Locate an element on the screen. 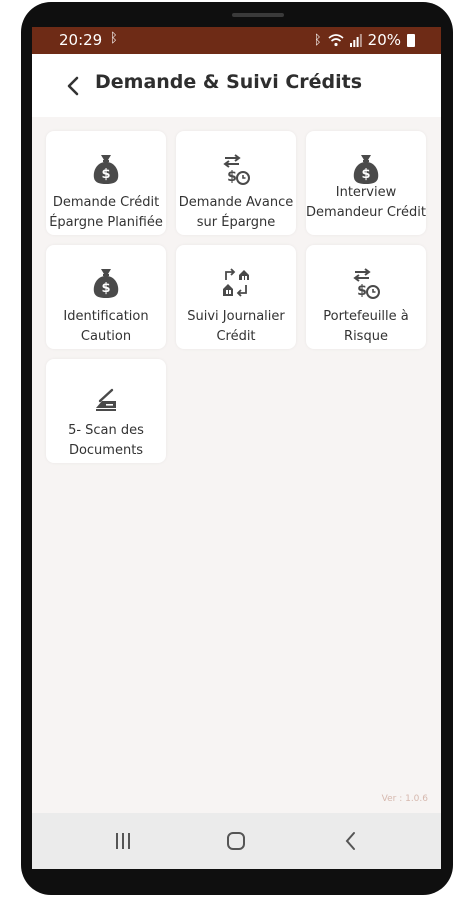 The height and width of the screenshot is (900, 473). status-icons: ᛒ 20% is located at coordinates (364, 40).